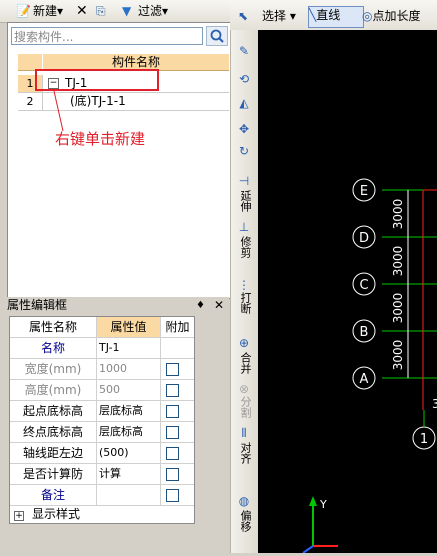 This screenshot has width=437, height=556. I want to click on expand-toggle: +, so click(19, 516).